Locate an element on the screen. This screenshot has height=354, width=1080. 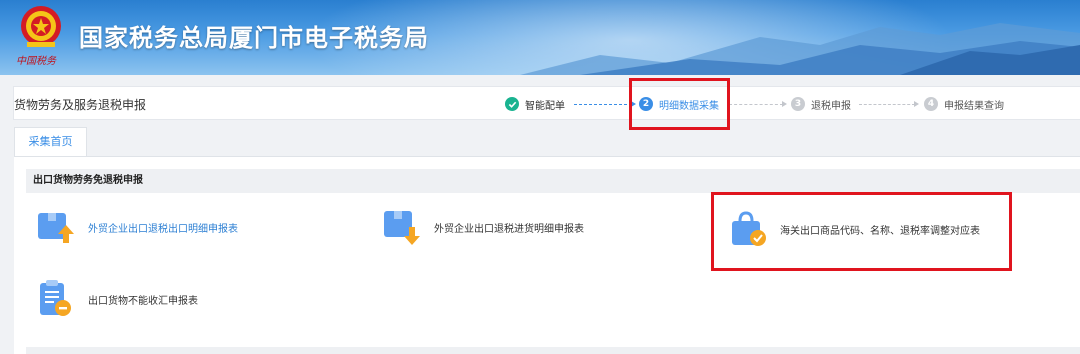
step-number-badge: 2 is located at coordinates (646, 104).